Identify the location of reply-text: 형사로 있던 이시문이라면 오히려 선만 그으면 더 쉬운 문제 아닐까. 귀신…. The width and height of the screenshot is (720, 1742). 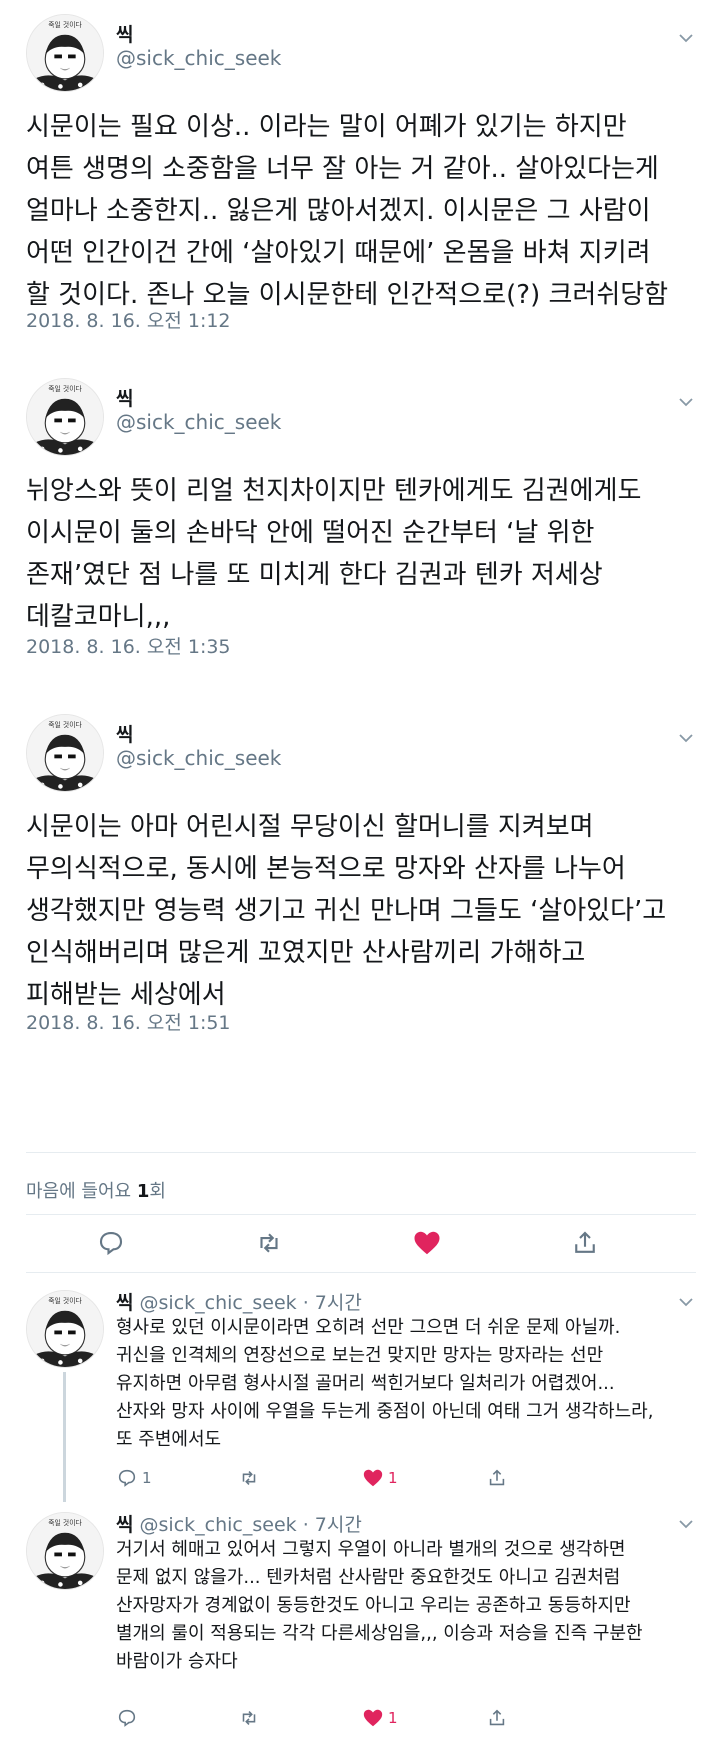
(385, 1383).